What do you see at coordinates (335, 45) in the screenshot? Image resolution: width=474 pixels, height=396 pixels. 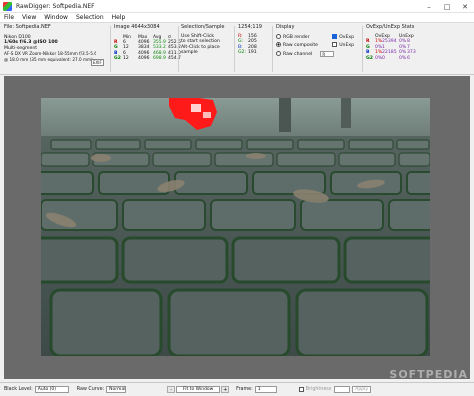 I see `checkbox-icon` at bounding box center [335, 45].